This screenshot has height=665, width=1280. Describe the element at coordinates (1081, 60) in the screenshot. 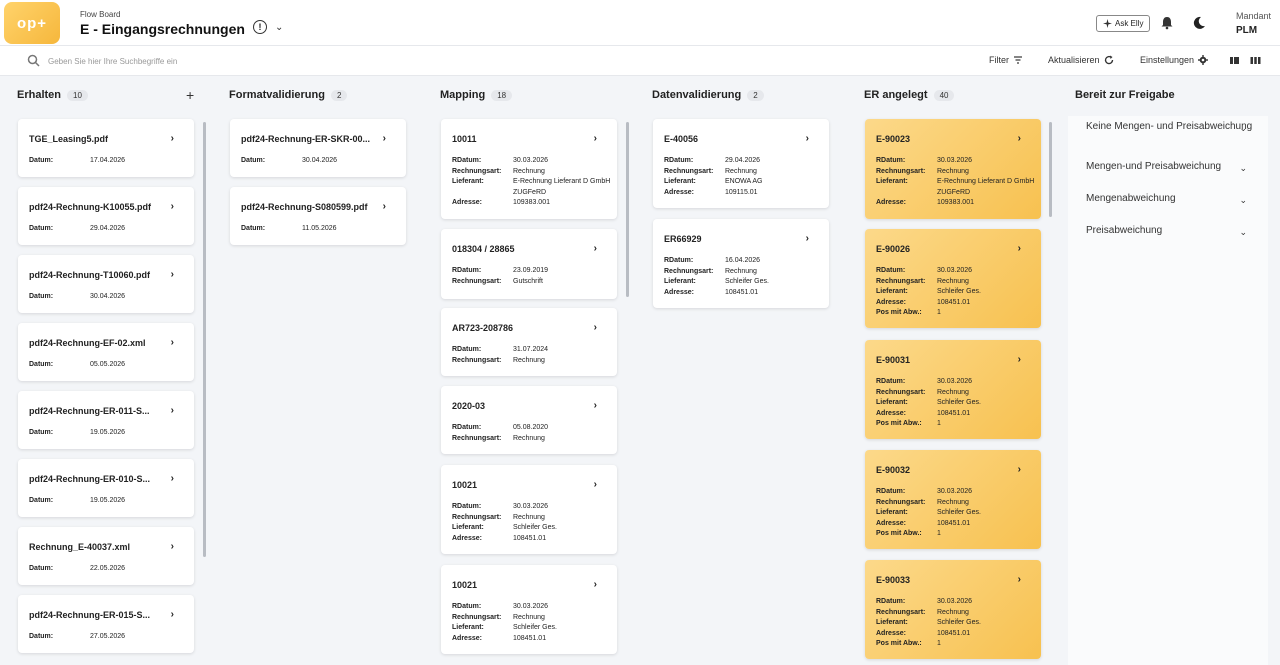

I see `refresh-button: Aktualisieren` at that location.